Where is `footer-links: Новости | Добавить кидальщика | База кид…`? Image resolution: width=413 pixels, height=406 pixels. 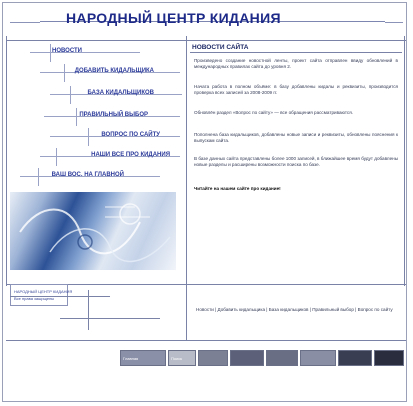 footer-links: Новости | Добавить кидальщика | База кид… is located at coordinates (296, 310).